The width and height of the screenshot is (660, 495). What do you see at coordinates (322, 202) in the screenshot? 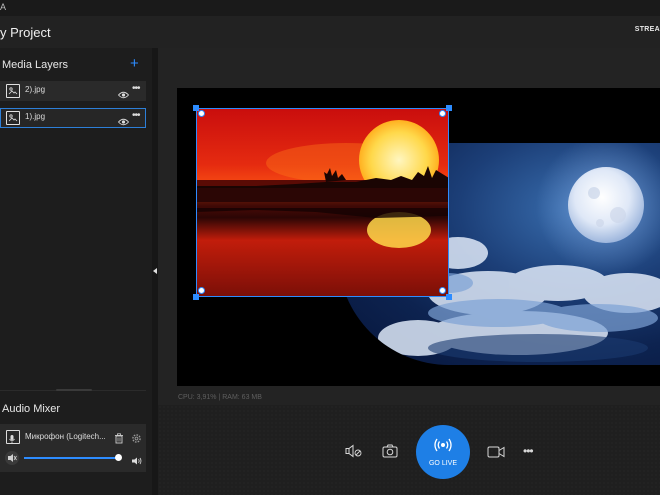
I see `selection-box` at bounding box center [322, 202].